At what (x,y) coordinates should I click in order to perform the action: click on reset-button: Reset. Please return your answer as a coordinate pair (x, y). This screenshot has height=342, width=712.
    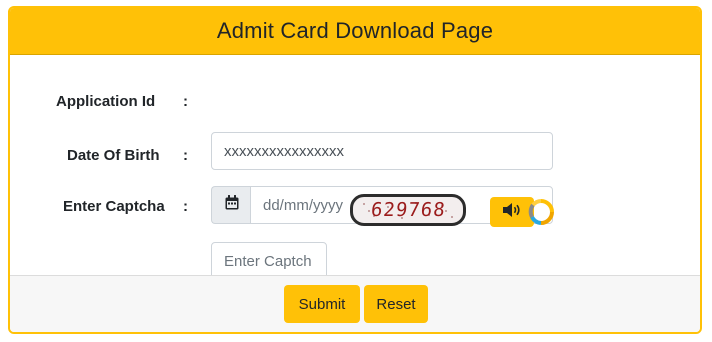
    Looking at the image, I should click on (396, 304).